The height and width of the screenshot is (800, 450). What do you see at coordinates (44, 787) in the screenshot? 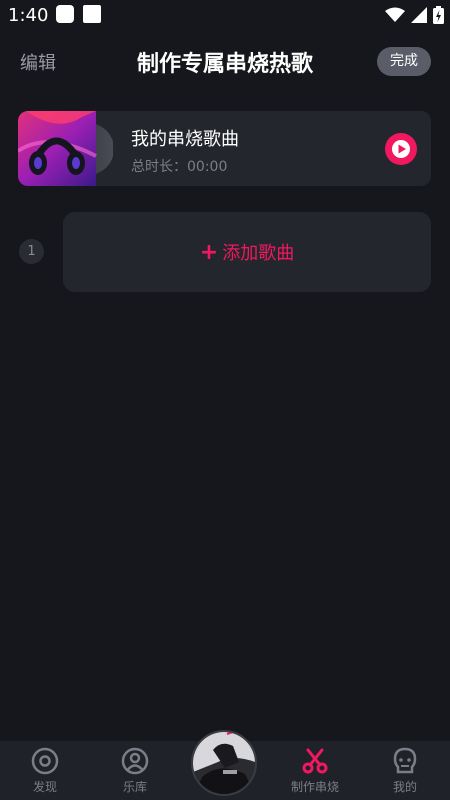
I see `nav-label: 发现` at bounding box center [44, 787].